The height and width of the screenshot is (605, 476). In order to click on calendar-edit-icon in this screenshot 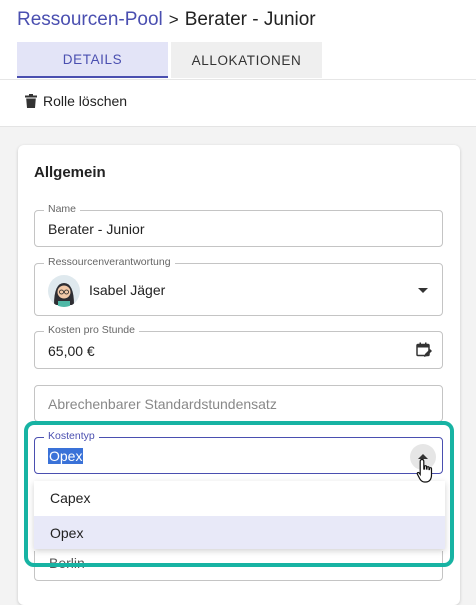, I will do `click(424, 350)`.